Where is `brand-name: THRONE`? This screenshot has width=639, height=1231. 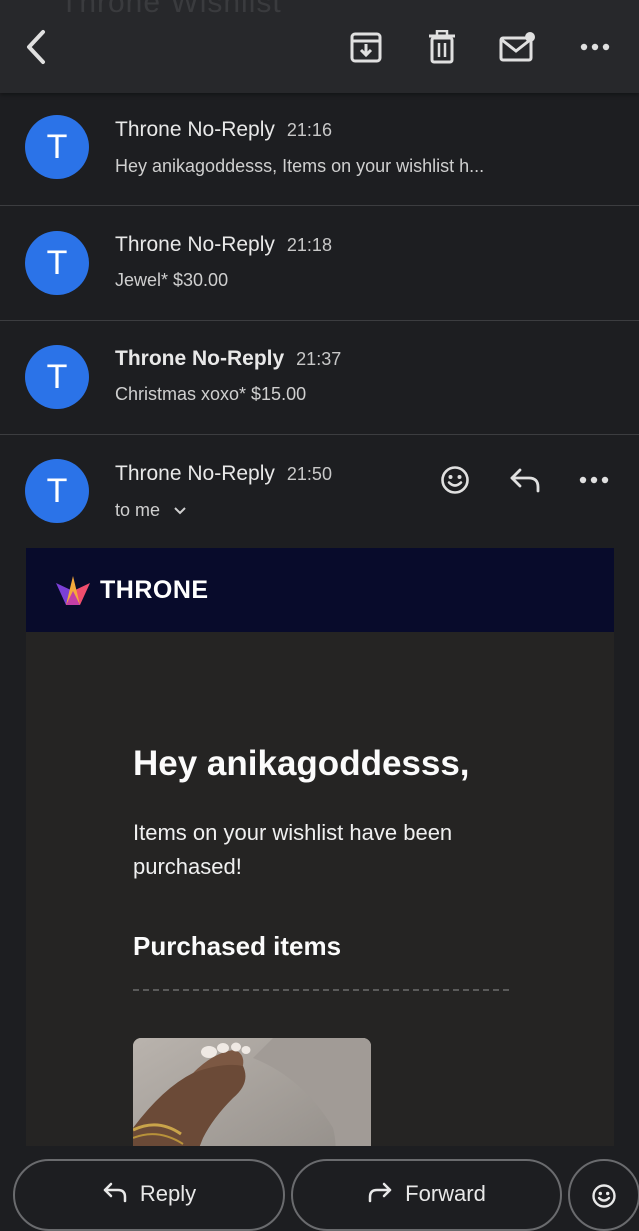 brand-name: THRONE is located at coordinates (154, 590).